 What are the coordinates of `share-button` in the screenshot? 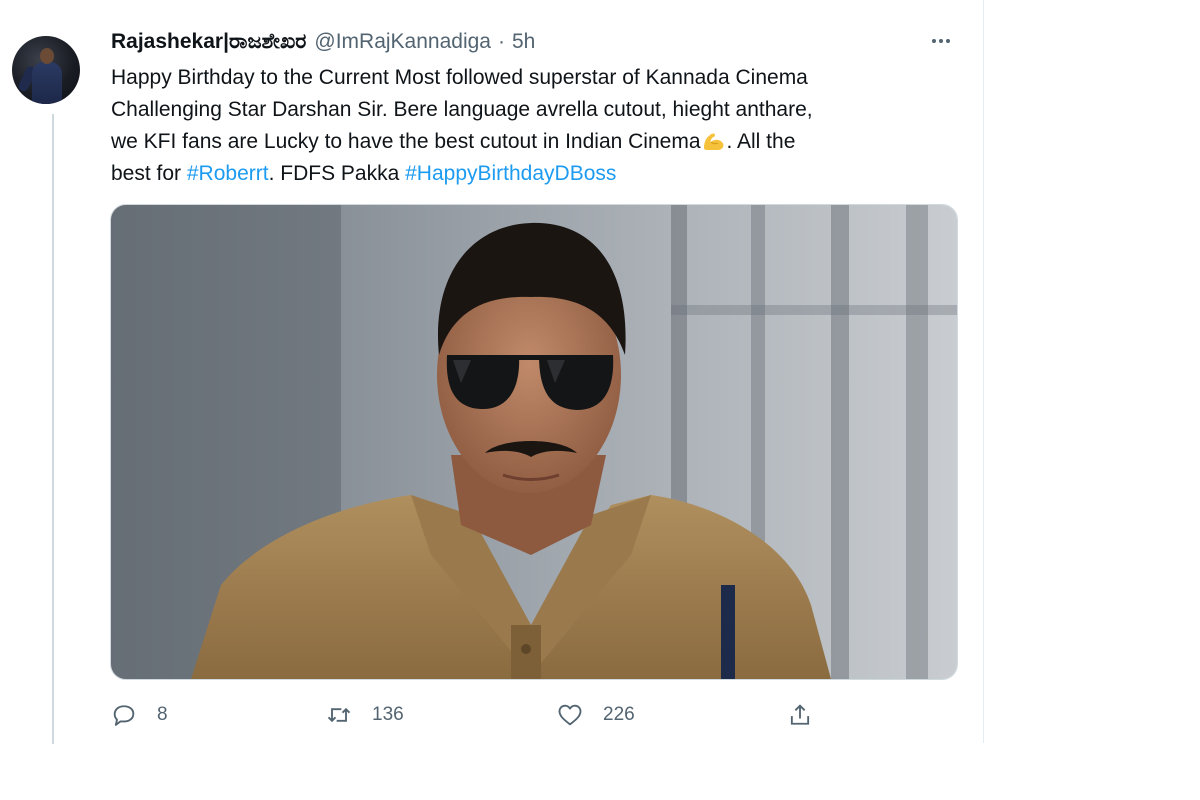 It's located at (800, 715).